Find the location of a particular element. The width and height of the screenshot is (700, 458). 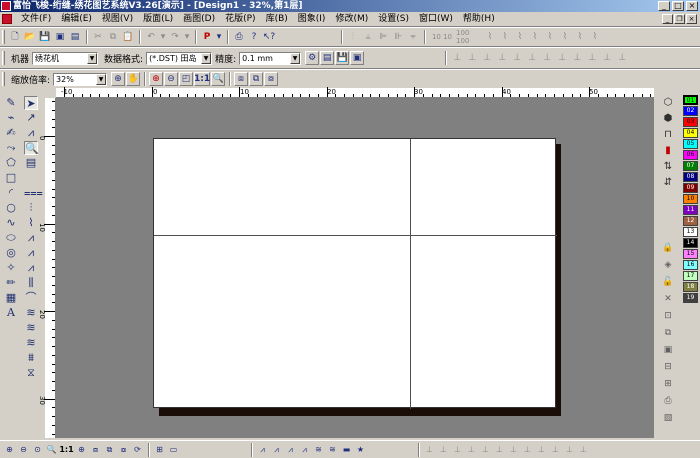

horizontal-ruler: -10 0 10 20 30 40 50 is located at coordinates (355, 92).